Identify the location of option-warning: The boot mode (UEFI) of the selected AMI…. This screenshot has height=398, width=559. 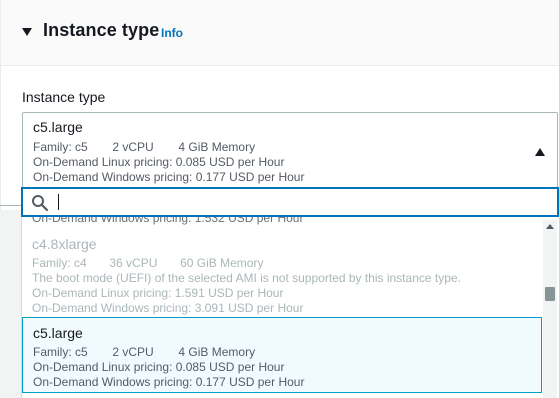
(246, 278).